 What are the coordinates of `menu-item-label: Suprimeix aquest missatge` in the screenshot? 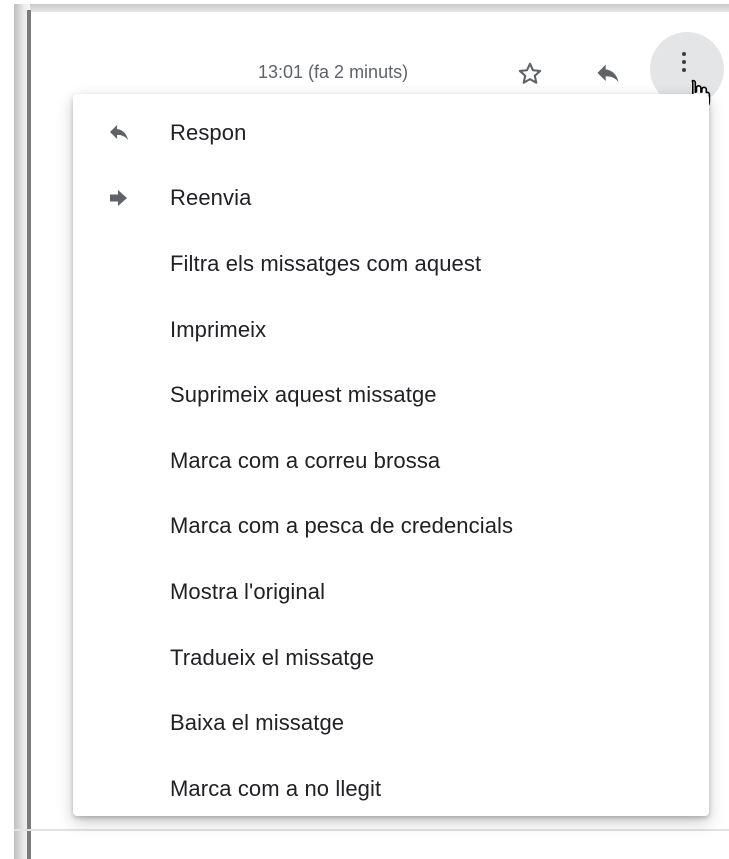 It's located at (303, 395).